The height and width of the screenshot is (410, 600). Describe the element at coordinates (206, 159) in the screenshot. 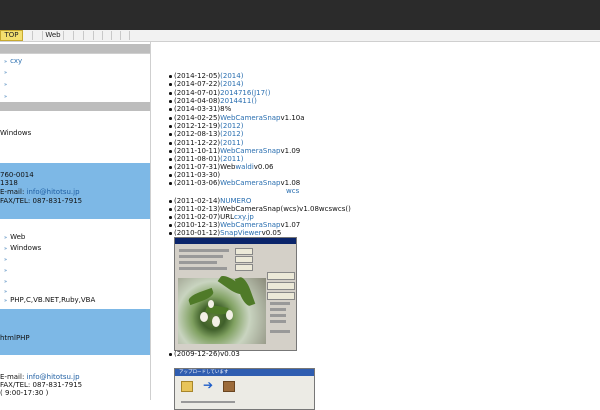

I see `list-item: (2011-08-01)(2011)` at that location.